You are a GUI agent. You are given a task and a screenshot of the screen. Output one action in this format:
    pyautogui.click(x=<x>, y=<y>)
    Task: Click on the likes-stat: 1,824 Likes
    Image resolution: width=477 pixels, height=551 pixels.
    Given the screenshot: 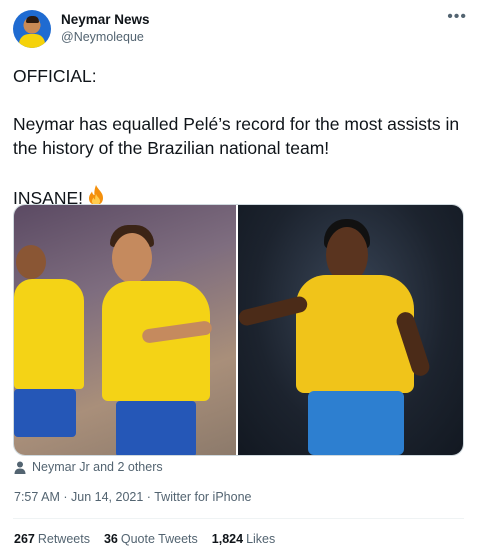 What is the action you would take?
    pyautogui.click(x=243, y=539)
    